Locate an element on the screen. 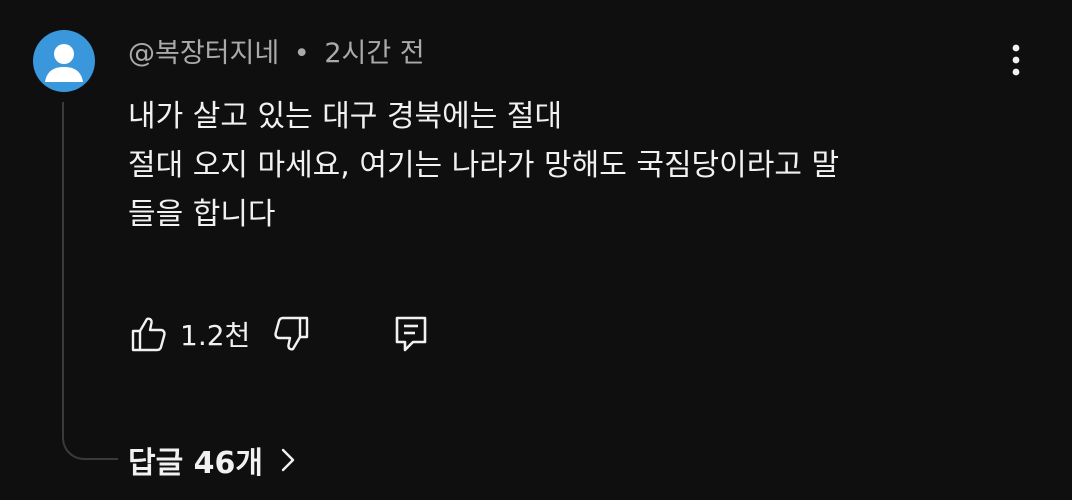 The image size is (1072, 500). comment-reply-icon is located at coordinates (411, 334).